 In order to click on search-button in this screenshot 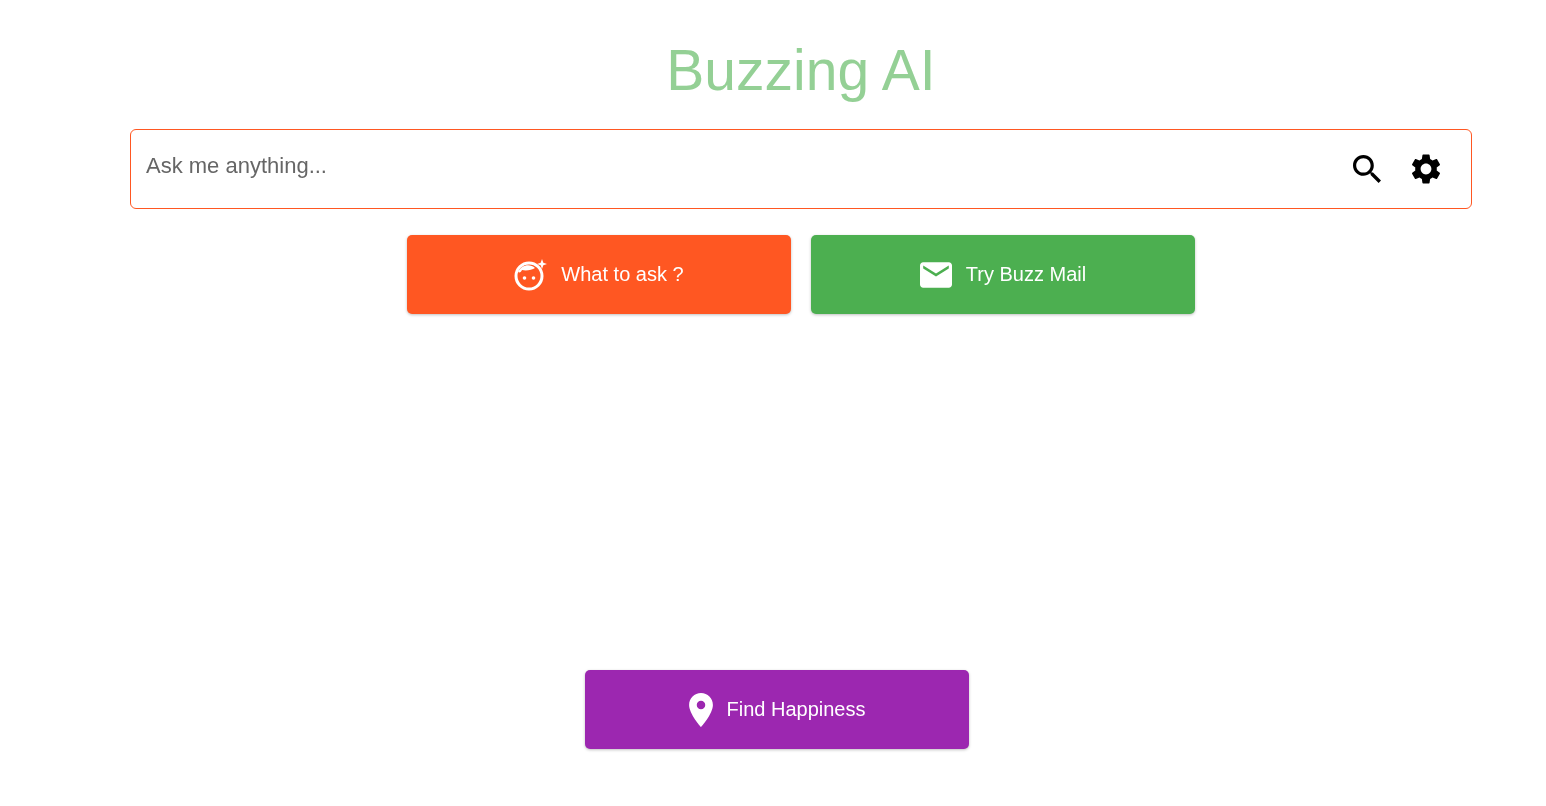, I will do `click(1367, 169)`.